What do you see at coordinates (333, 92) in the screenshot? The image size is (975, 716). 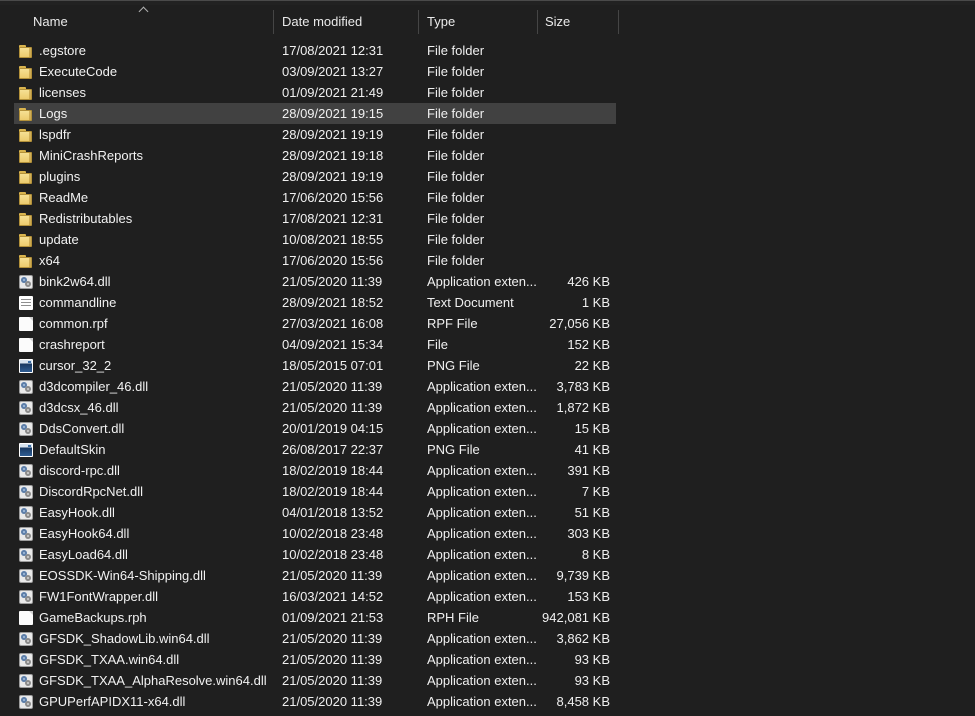 I see `date-modified-cell: 01/09/2021 21:49` at bounding box center [333, 92].